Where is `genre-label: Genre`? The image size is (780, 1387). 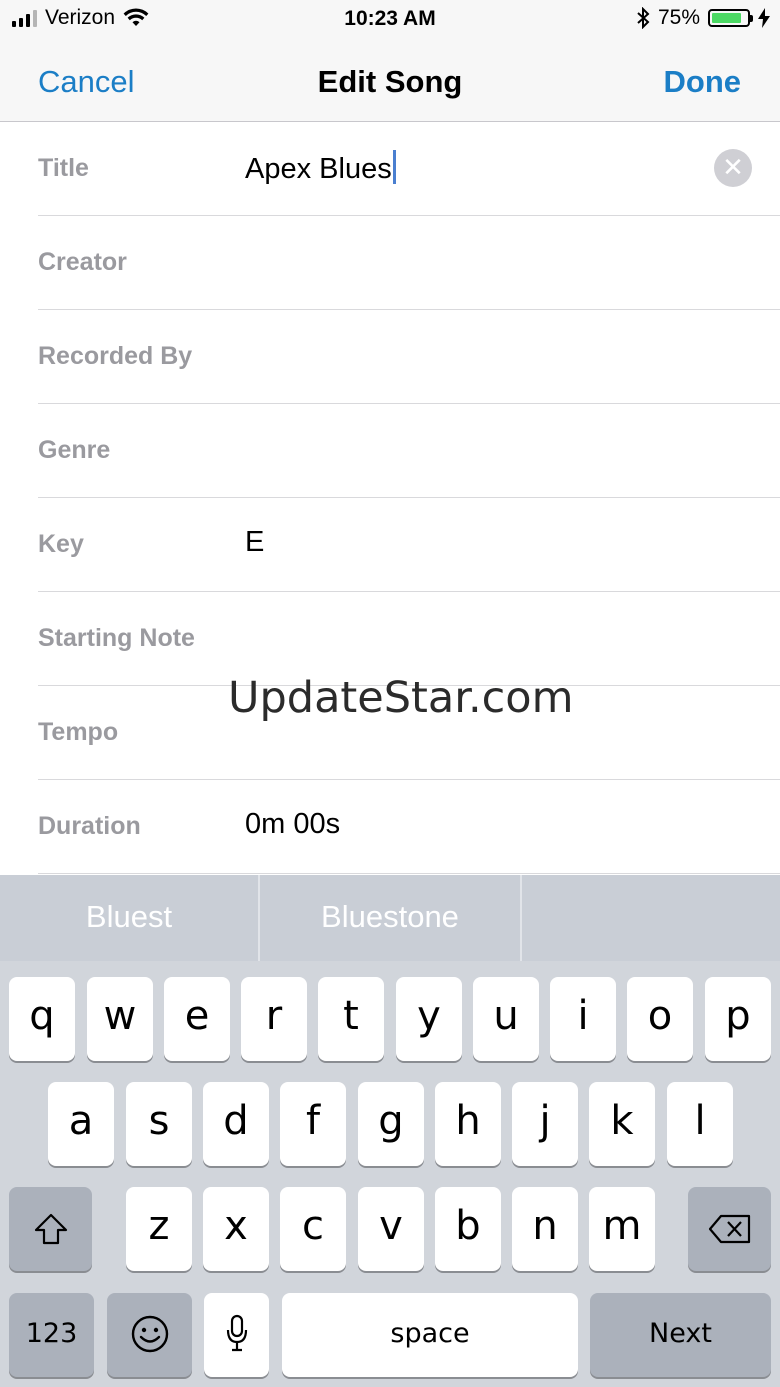 genre-label: Genre is located at coordinates (74, 450).